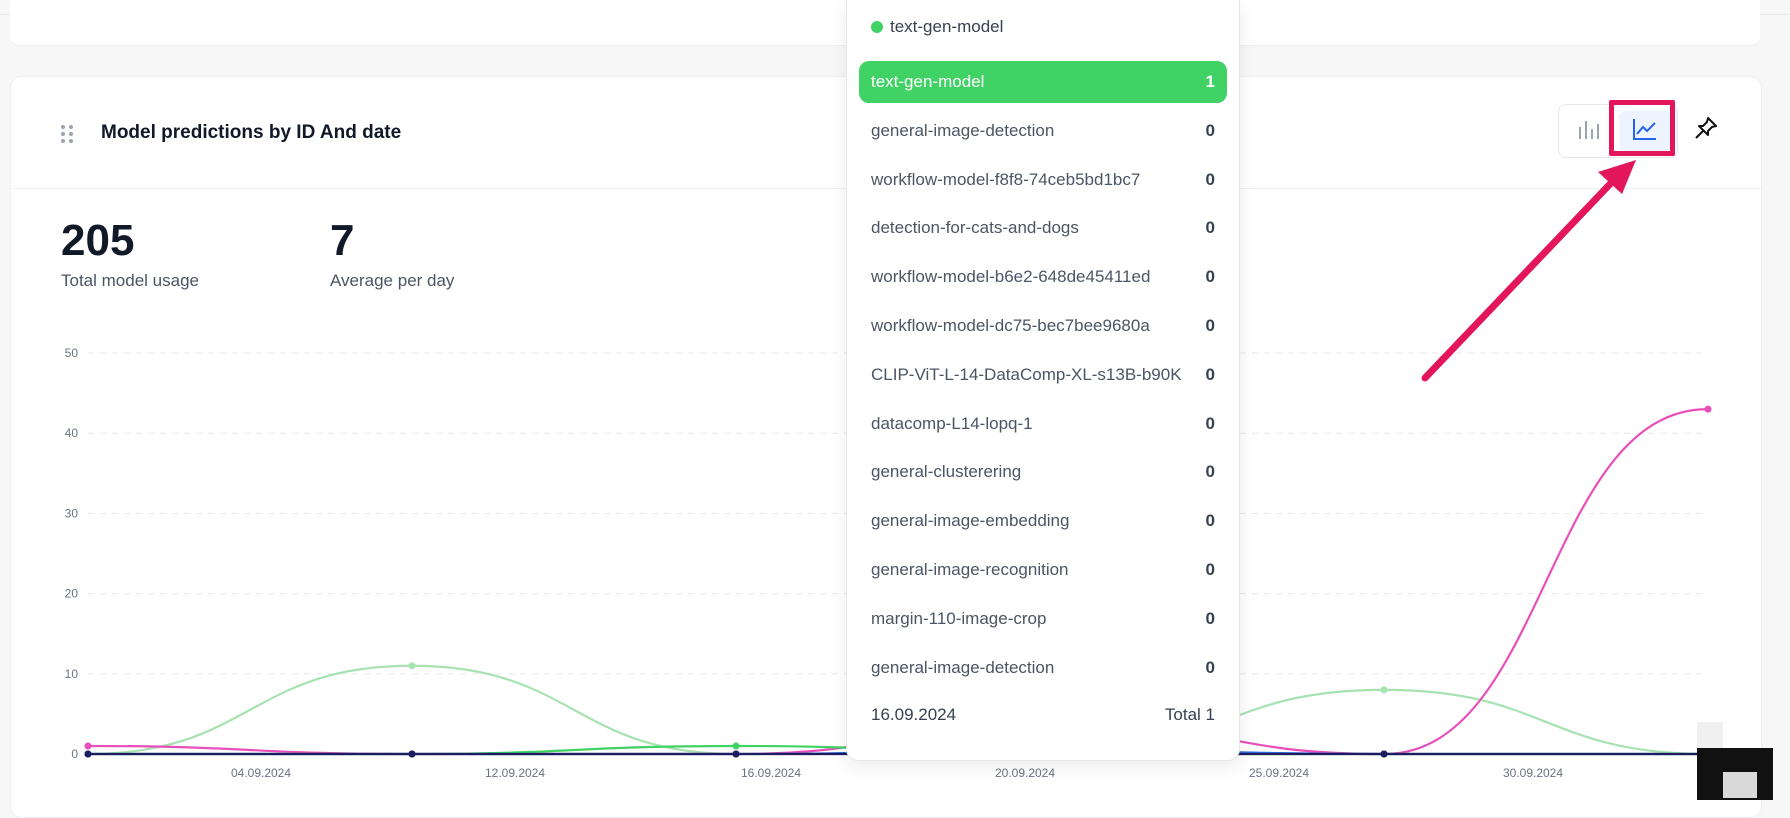 This screenshot has height=818, width=1790. What do you see at coordinates (1043, 82) in the screenshot?
I see `tooltip-row: text-gen-model 1` at bounding box center [1043, 82].